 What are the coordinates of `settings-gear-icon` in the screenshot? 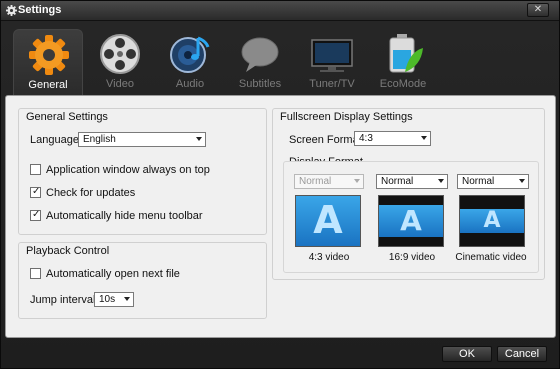 It's located at (11, 10).